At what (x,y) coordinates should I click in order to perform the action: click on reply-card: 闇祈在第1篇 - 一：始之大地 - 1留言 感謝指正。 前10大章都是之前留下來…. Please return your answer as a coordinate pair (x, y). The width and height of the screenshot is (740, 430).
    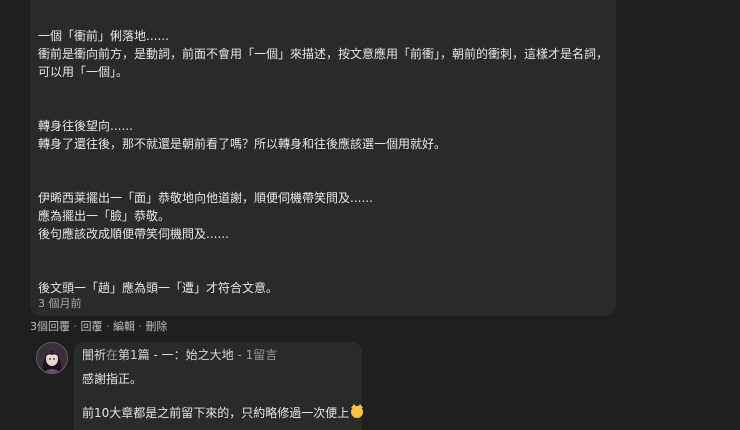
    Looking at the image, I should click on (219, 386).